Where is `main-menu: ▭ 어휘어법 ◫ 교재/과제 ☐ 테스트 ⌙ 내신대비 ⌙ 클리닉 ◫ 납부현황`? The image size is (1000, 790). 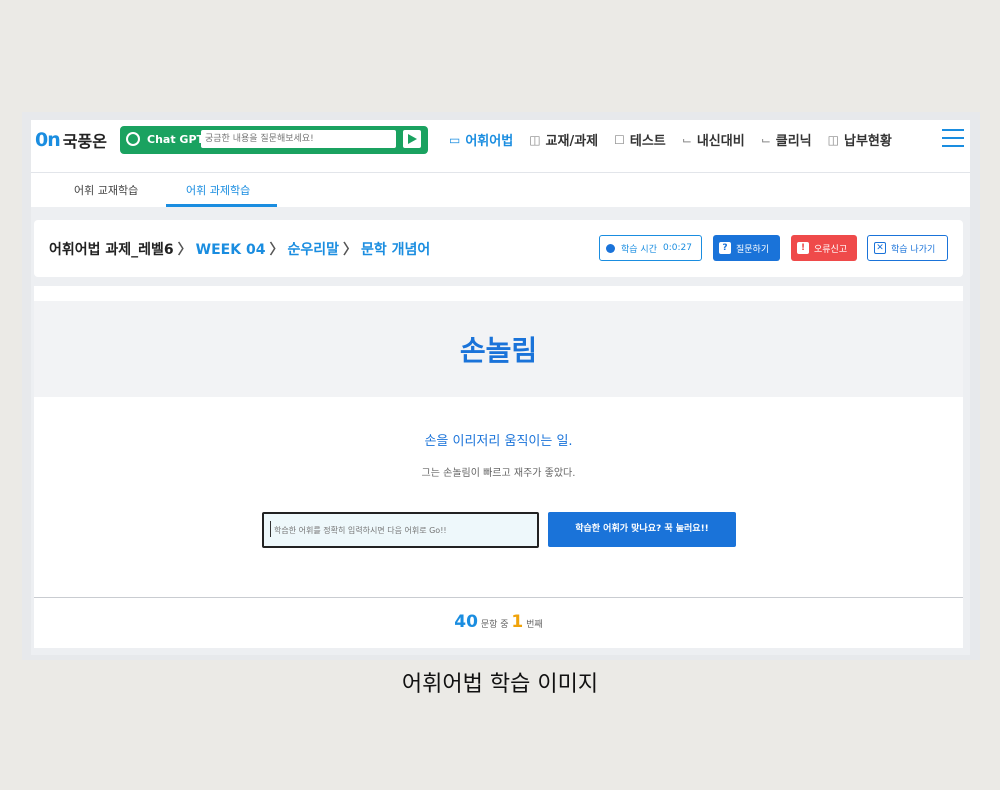
main-menu: ▭ 어휘어법 ◫ 교재/과제 ☐ 테스트 ⌙ 내신대비 ⌙ 클리닉 ◫ 납부현황 is located at coordinates (678, 140).